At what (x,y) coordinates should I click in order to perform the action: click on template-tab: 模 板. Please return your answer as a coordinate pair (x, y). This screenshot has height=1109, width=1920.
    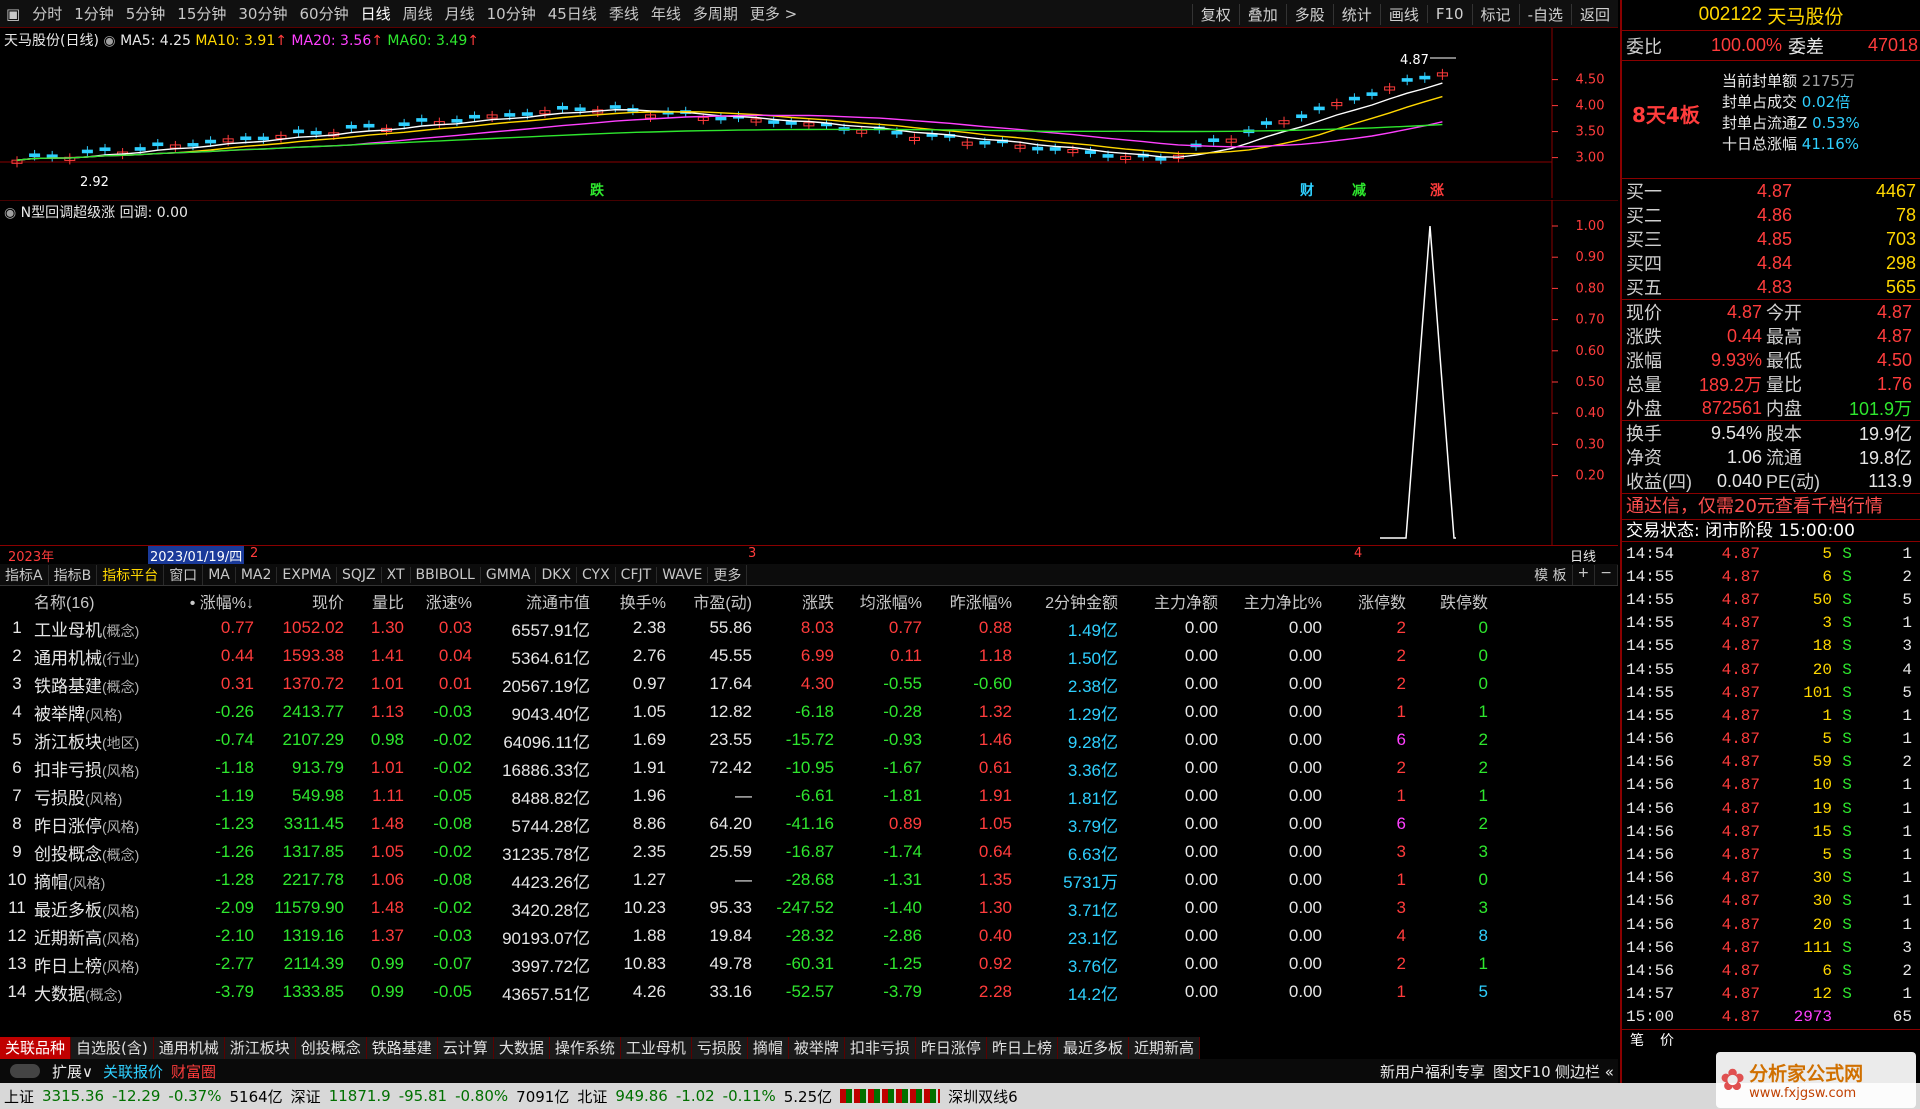
    Looking at the image, I should click on (1551, 574).